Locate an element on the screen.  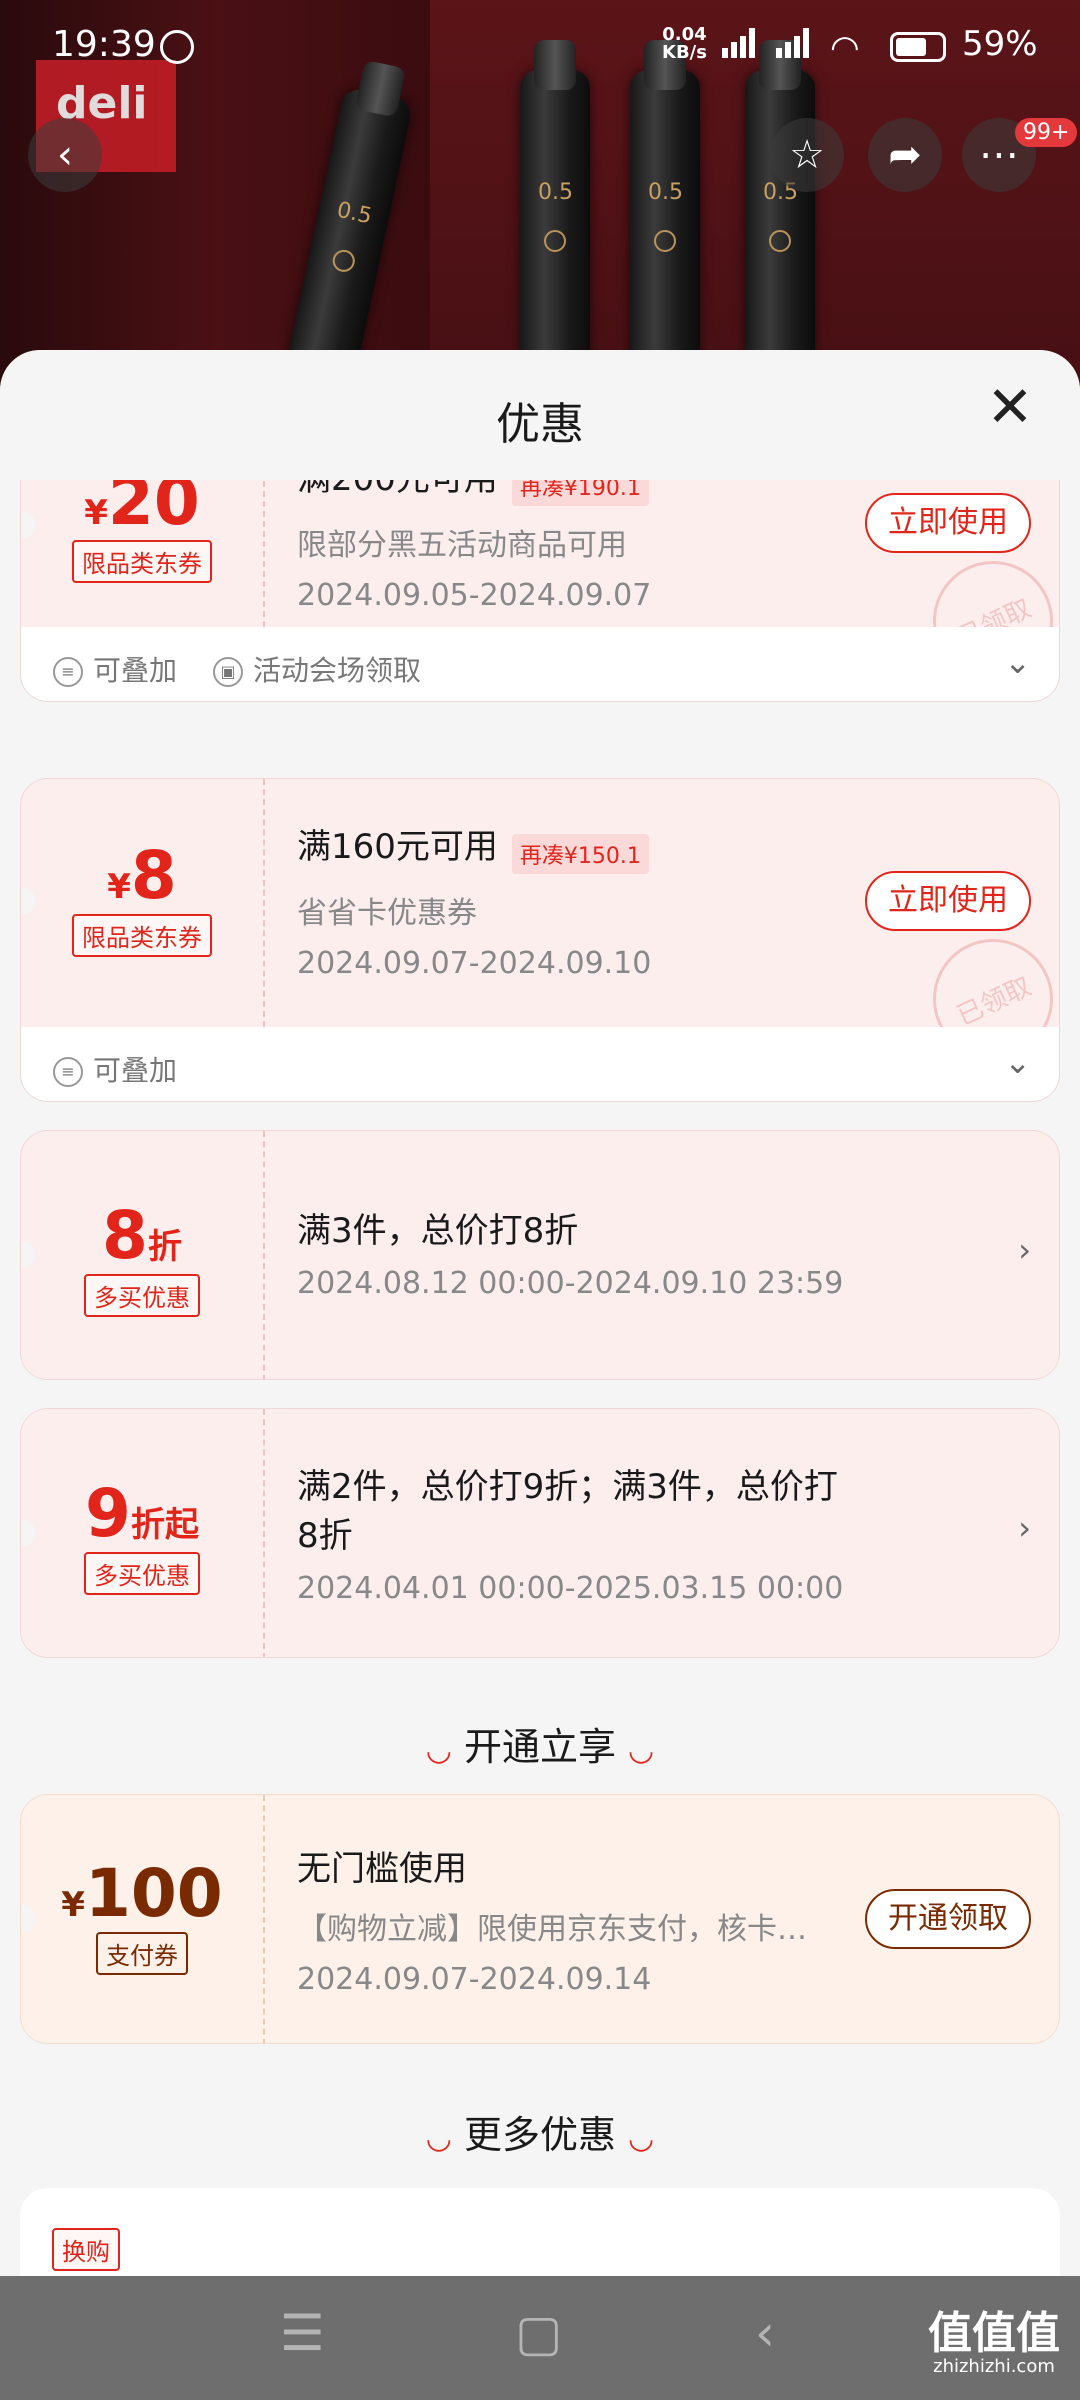
coupon-date: 2024.09.07-2024.09.14 is located at coordinates (474, 1979).